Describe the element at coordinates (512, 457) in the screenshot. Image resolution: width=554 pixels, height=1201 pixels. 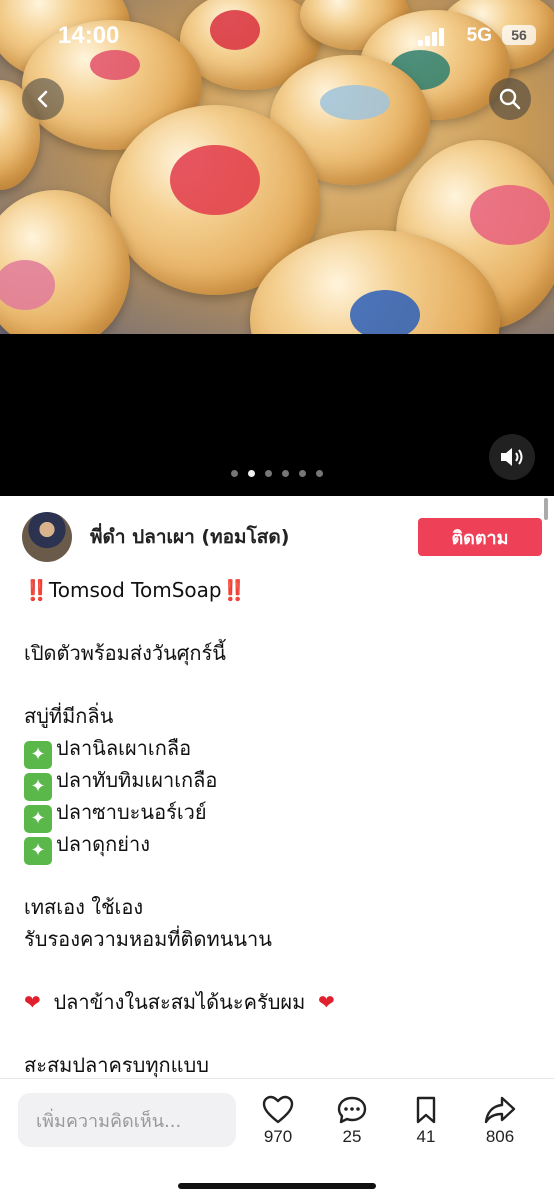
I see `speaker-icon` at that location.